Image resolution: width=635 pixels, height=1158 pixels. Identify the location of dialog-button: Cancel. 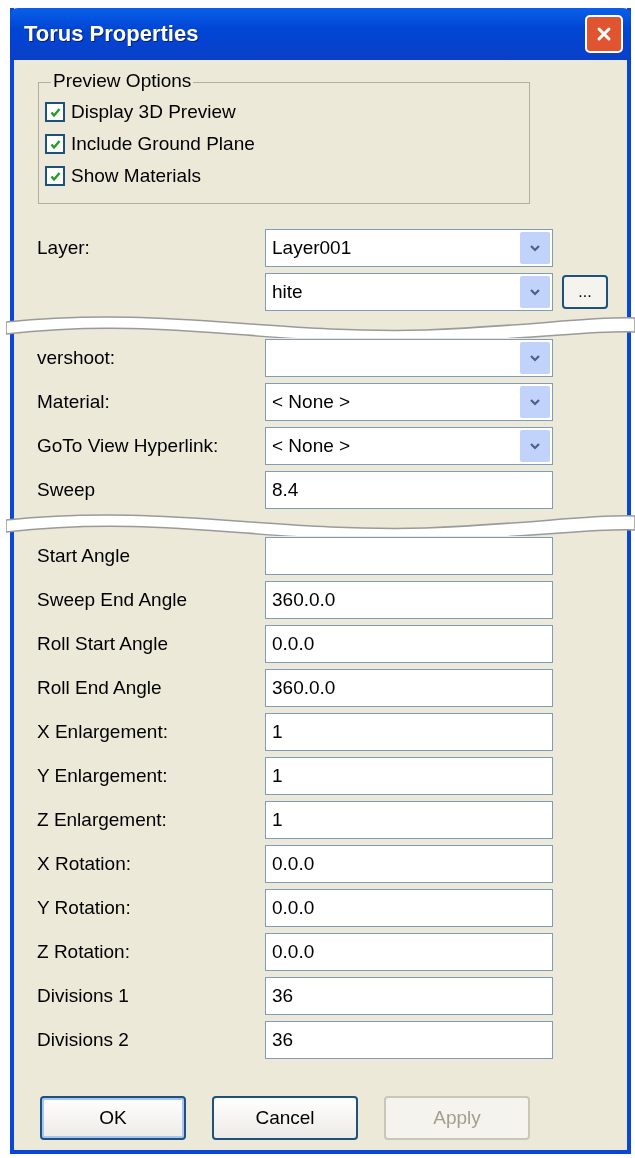
(285, 1118).